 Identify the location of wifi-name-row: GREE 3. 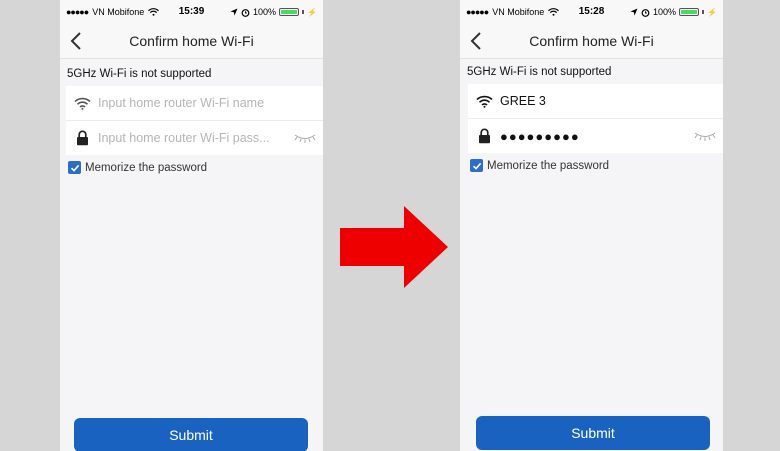
(595, 101).